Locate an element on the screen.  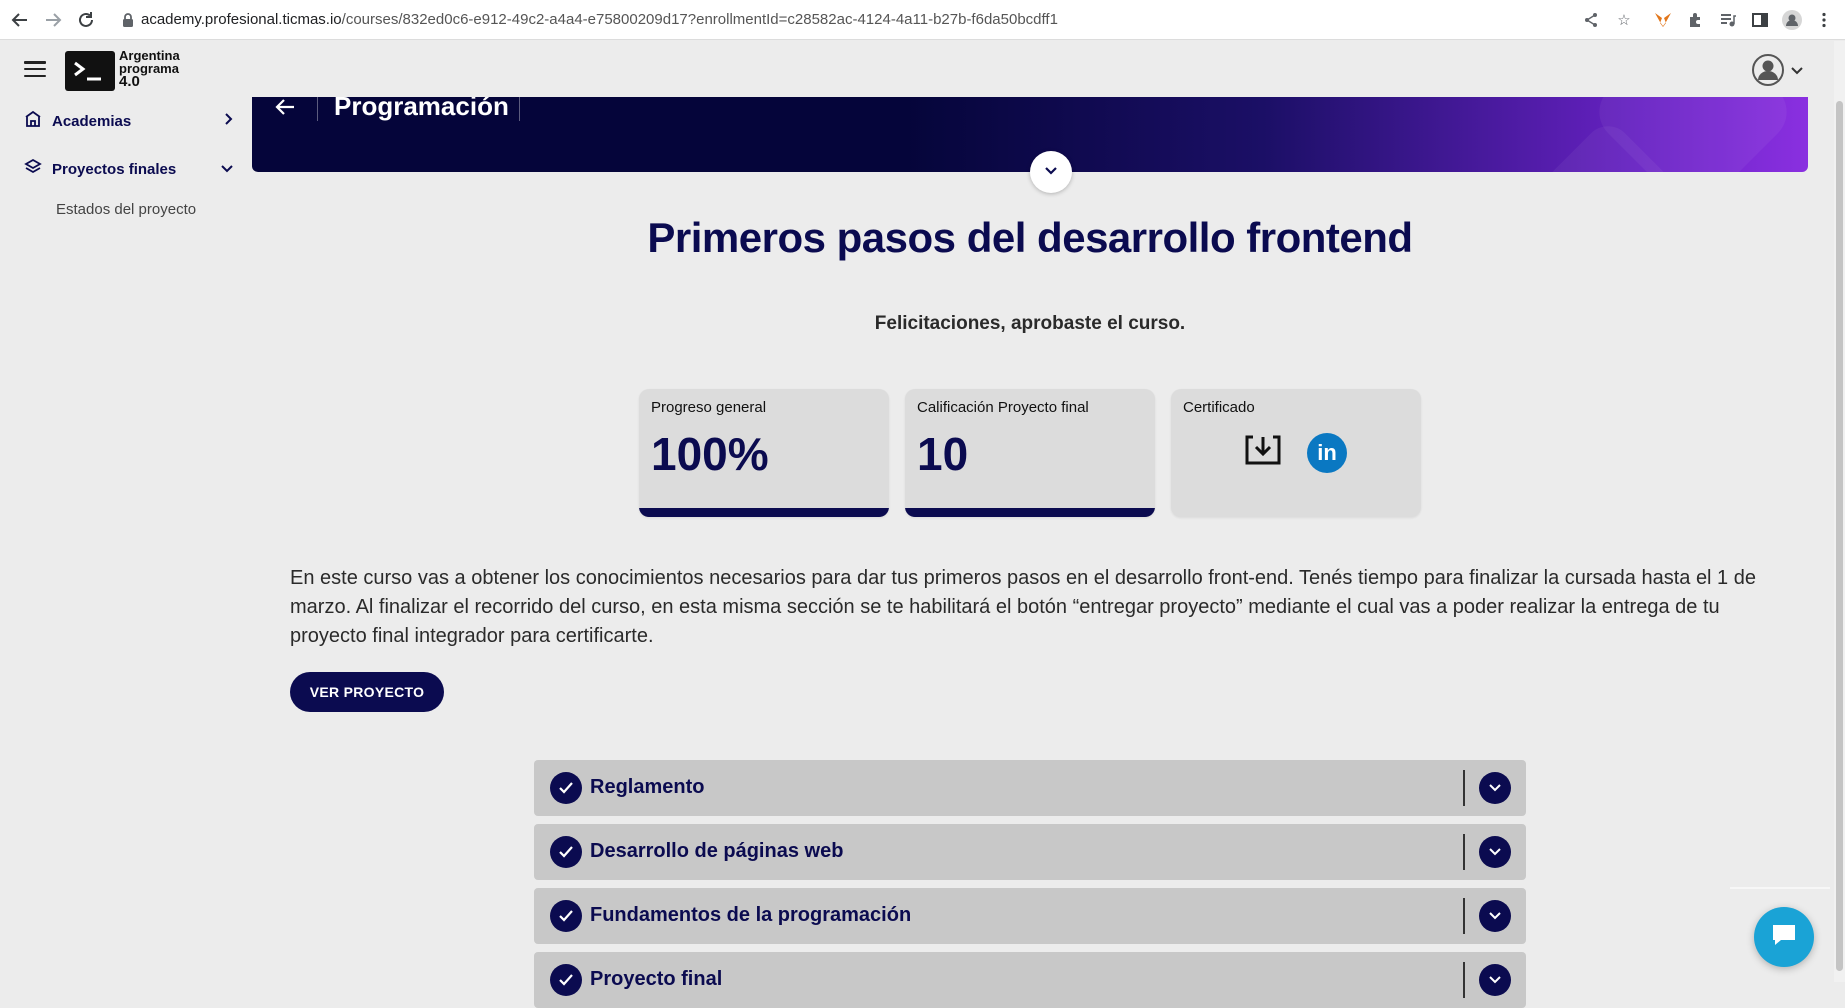
grade-value: 10 is located at coordinates (943, 454).